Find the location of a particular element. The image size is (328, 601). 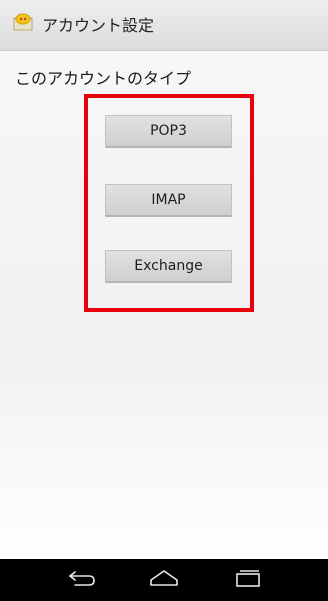

navigation-bar is located at coordinates (164, 580).